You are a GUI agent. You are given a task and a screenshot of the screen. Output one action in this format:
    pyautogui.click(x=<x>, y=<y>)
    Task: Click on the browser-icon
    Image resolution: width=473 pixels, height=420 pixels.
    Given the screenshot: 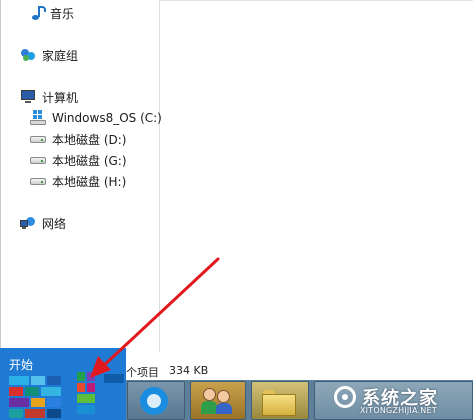 What is the action you would take?
    pyautogui.click(x=154, y=401)
    